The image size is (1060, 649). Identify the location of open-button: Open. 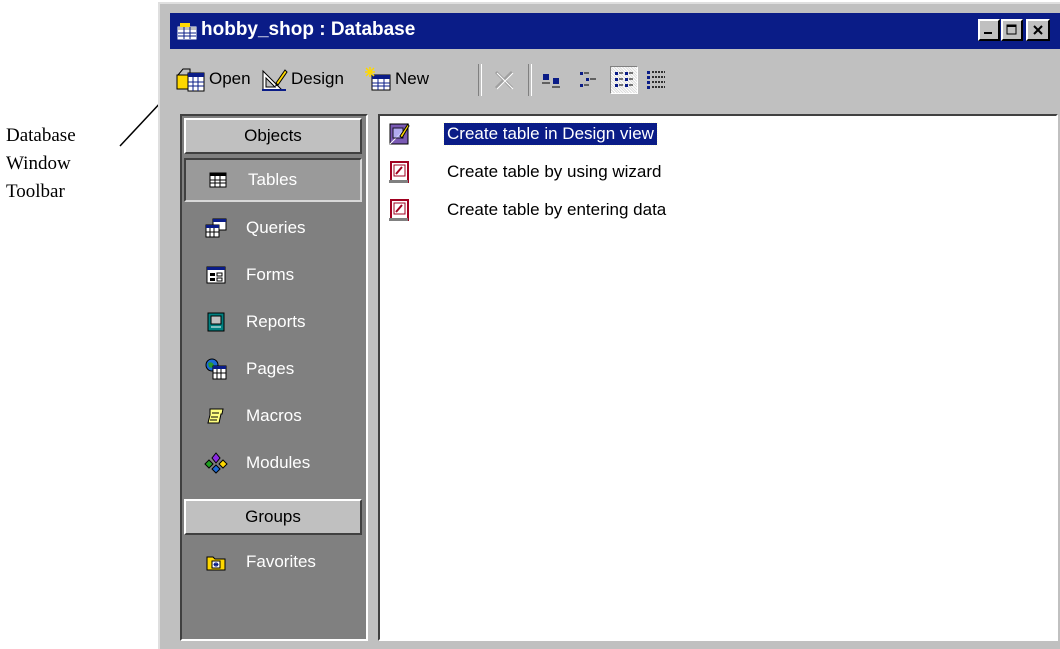
(213, 79).